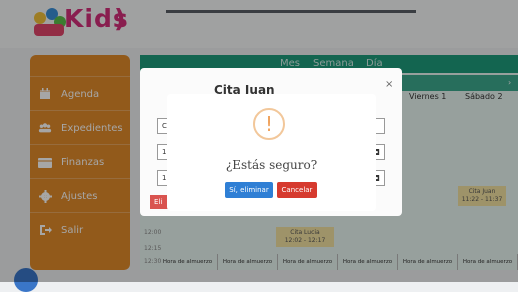 The width and height of the screenshot is (518, 292). I want to click on confirm-delete-button: Sí, eliminar, so click(249, 190).